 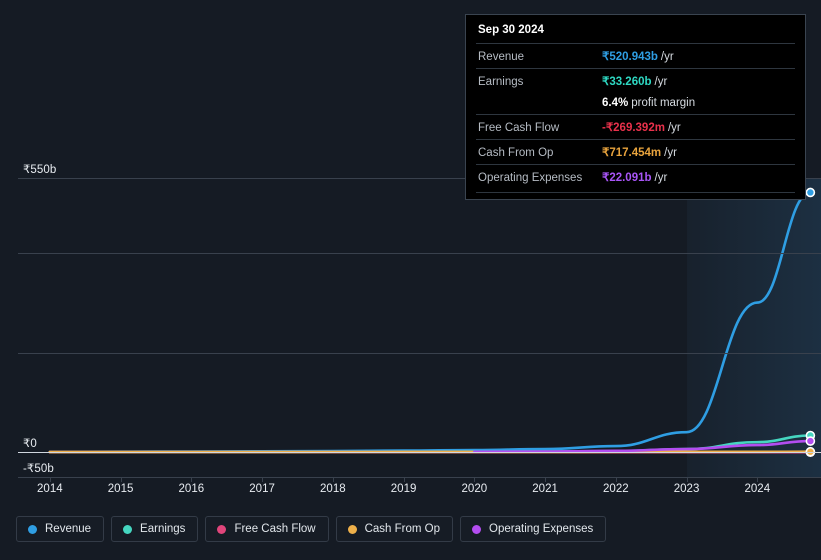 I want to click on tooltip-row: Operating Expenses ₹22.091b/yr, so click(x=635, y=176).